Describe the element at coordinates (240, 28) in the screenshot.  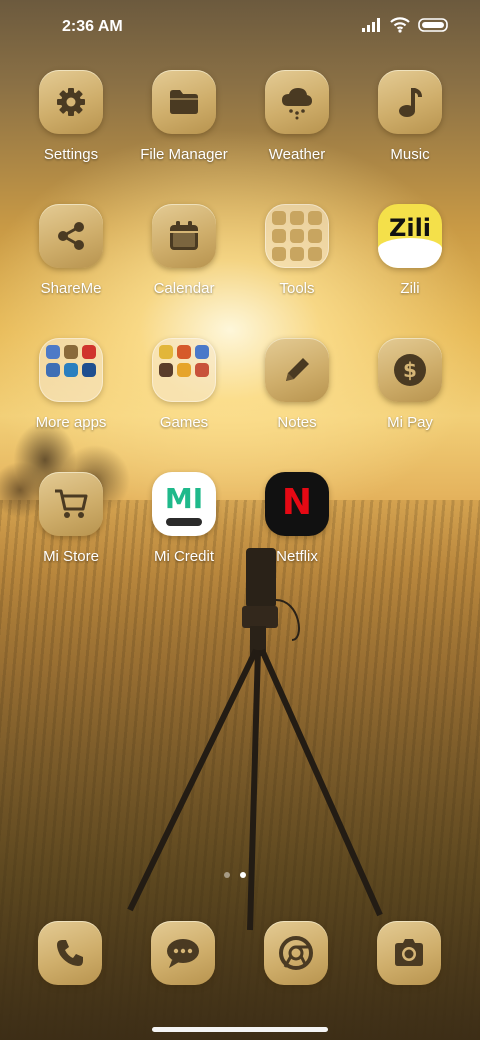
I see `status-bar: 2:36 AM` at that location.